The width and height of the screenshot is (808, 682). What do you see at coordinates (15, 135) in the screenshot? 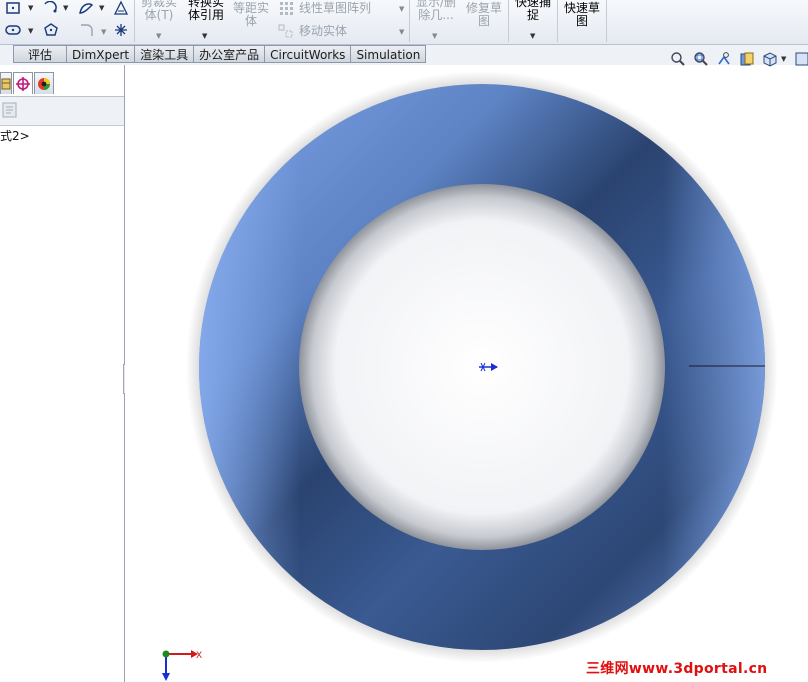
I see `configuration-tree-item: 式2>` at bounding box center [15, 135].